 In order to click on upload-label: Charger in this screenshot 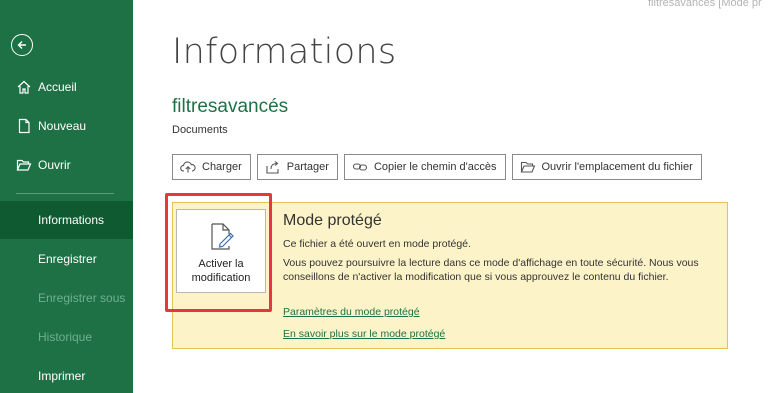, I will do `click(222, 167)`.